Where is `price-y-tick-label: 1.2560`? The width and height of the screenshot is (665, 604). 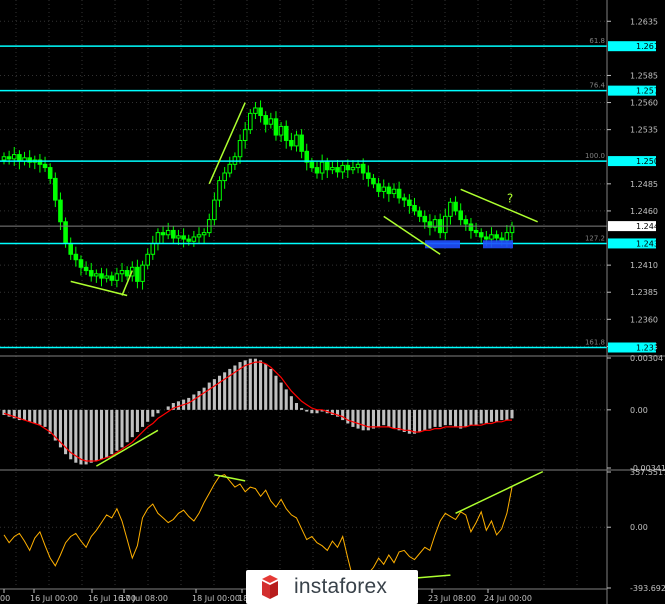 price-y-tick-label: 1.2560 is located at coordinates (644, 103).